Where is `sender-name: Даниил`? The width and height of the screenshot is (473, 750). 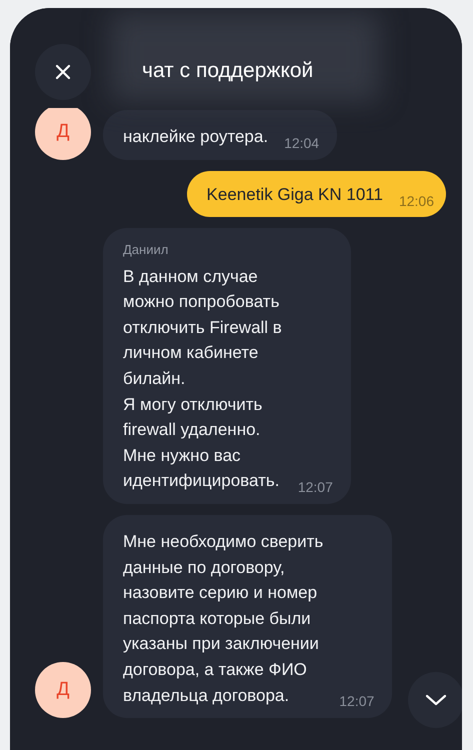 sender-name: Даниил is located at coordinates (146, 250).